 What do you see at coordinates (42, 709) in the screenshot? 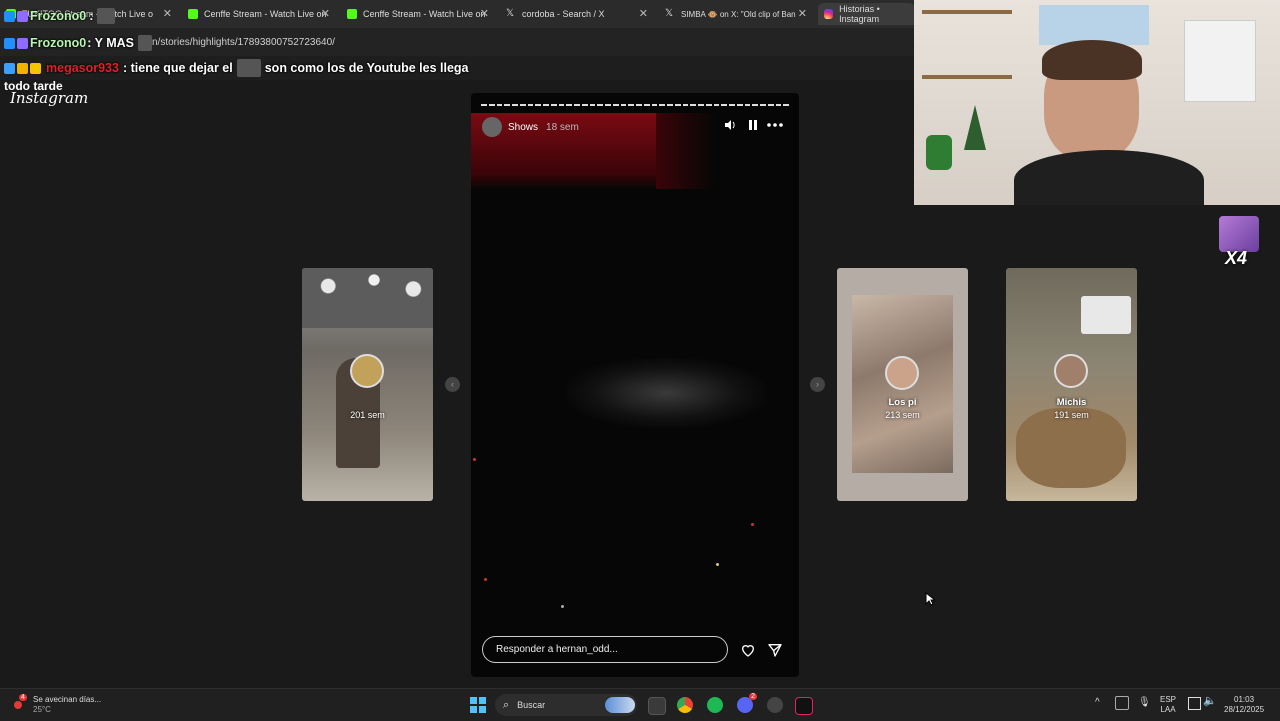
I see `weather-temp: 25°C` at bounding box center [42, 709].